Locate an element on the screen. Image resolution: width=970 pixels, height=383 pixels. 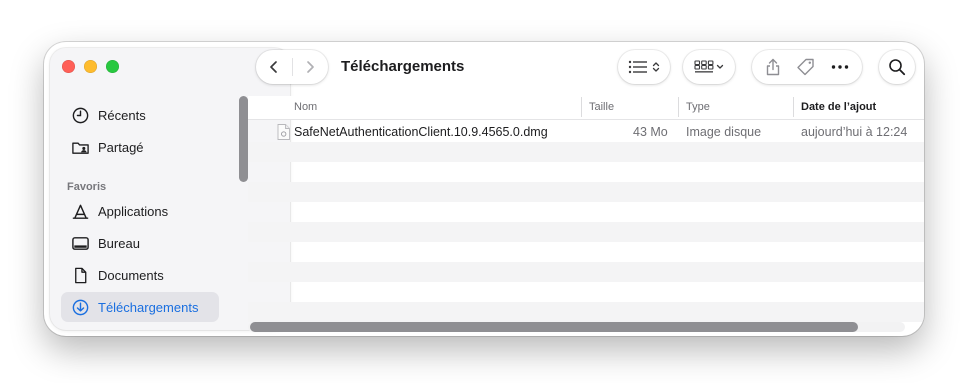
forward-button is located at coordinates (310, 67).